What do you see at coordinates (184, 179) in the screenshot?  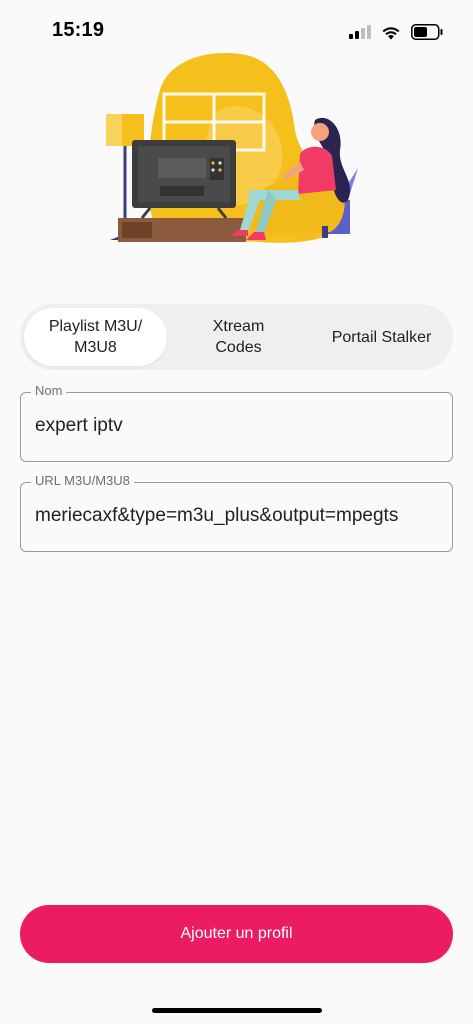 I see `tv-shape` at bounding box center [184, 179].